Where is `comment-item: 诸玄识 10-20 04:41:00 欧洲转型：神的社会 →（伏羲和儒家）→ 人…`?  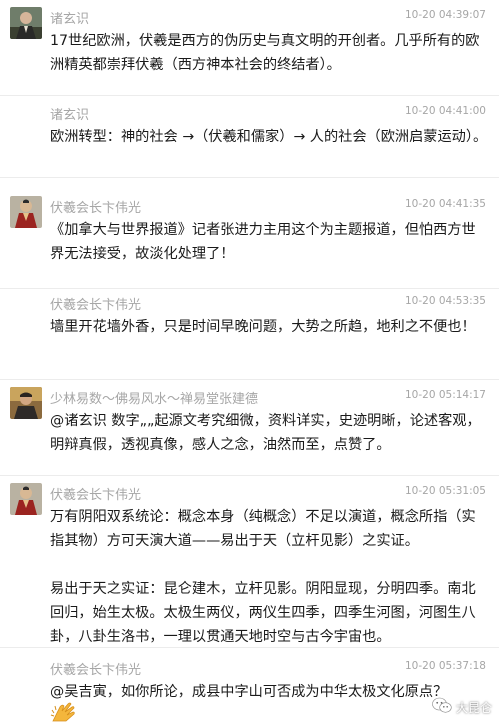
comment-item: 诸玄识 10-20 04:41:00 欧洲转型：神的社会 →（伏羲和儒家）→ 人… is located at coordinates (249, 137).